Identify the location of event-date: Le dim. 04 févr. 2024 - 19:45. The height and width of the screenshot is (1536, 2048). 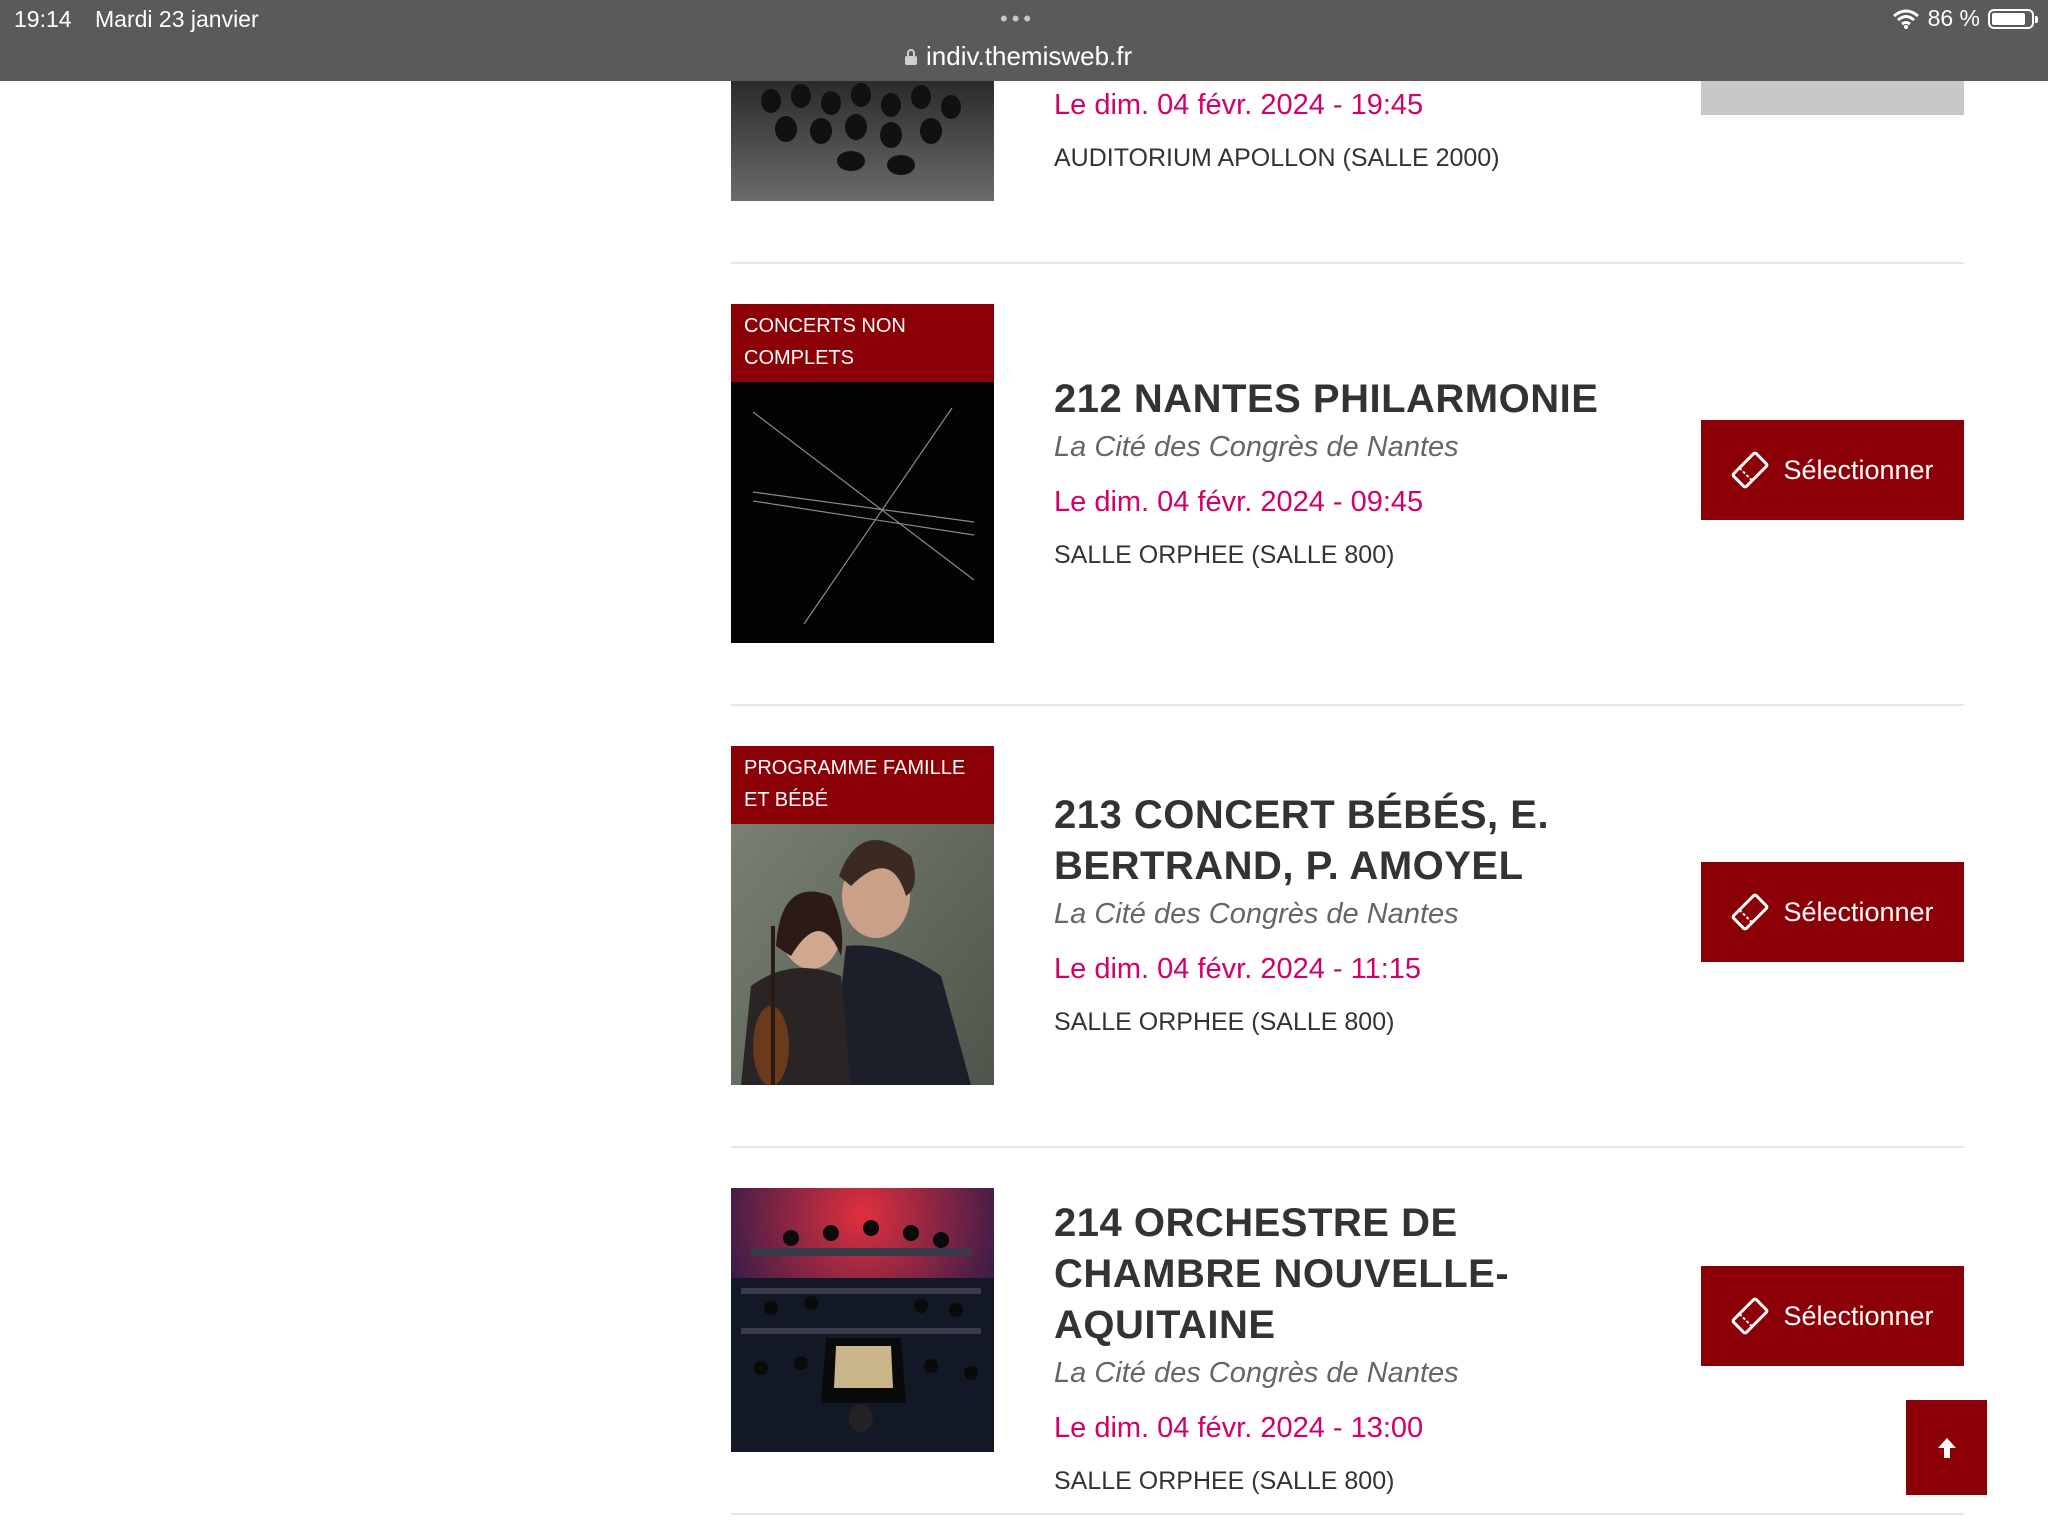
(1239, 105).